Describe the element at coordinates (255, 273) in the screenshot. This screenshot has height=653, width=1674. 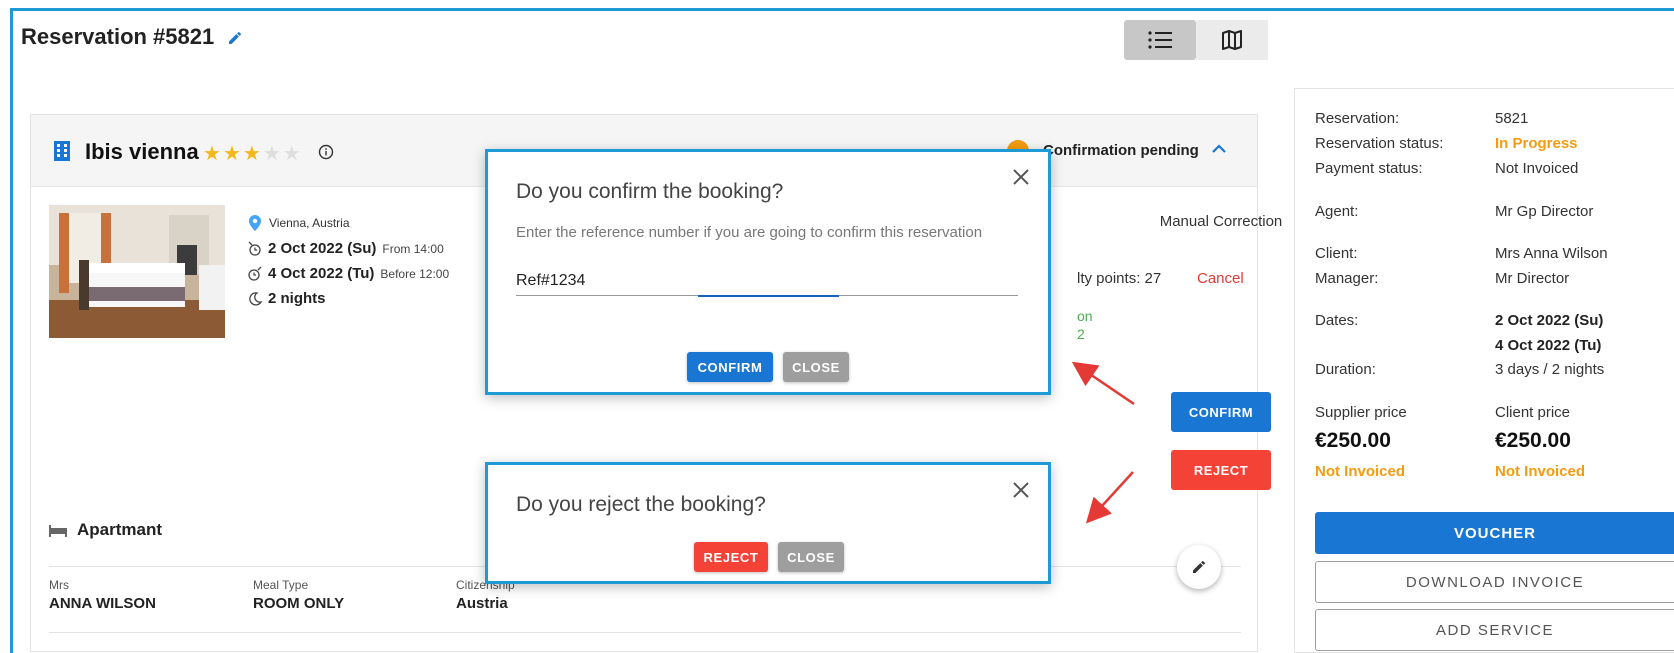
I see `checkout-clock-icon` at that location.